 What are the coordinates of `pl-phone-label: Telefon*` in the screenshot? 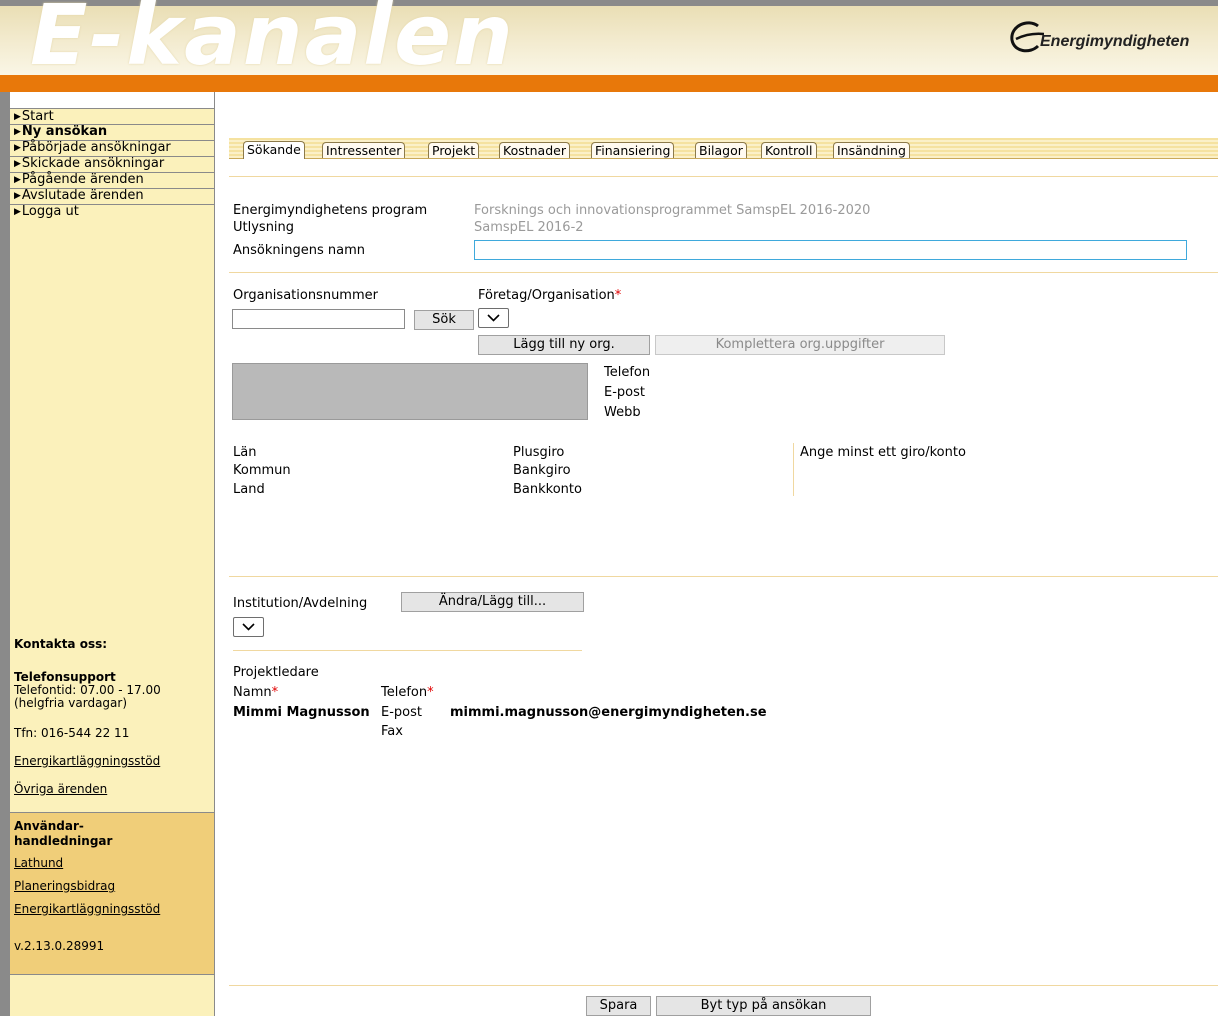 It's located at (407, 692).